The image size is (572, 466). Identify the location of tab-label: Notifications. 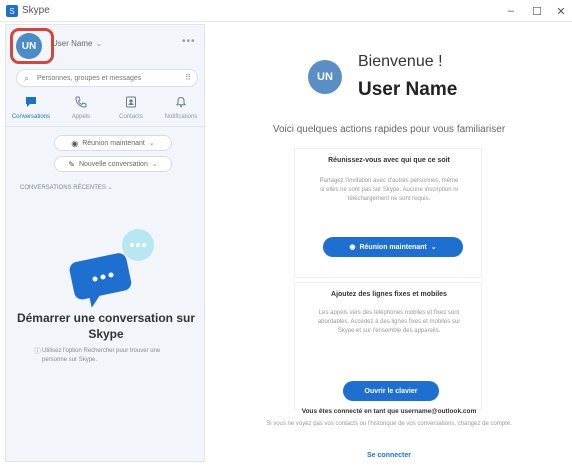
(181, 117).